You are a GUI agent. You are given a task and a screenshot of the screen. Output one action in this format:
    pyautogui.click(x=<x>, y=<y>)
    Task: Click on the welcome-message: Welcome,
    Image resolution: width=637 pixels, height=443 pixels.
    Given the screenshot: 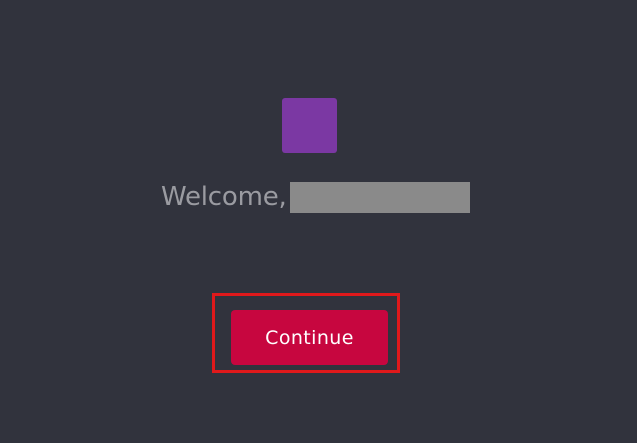 What is the action you would take?
    pyautogui.click(x=315, y=197)
    